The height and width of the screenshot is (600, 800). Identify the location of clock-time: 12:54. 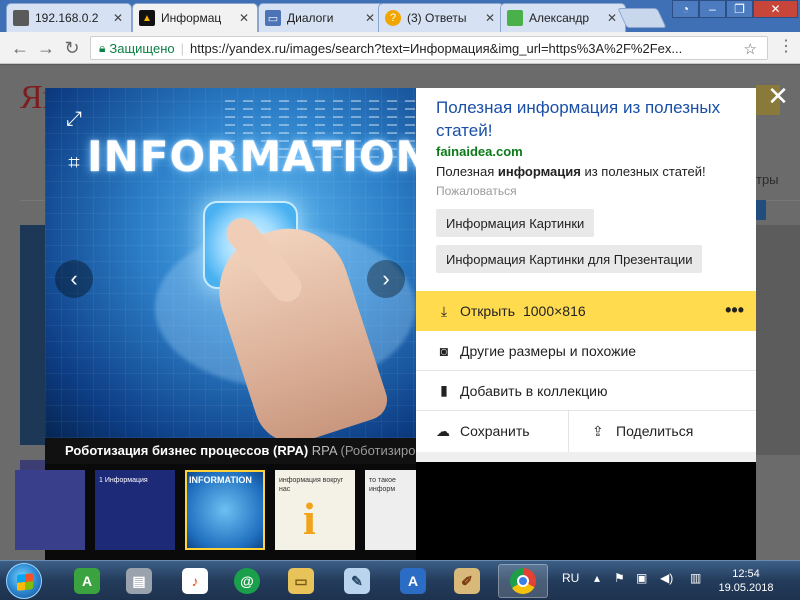
(746, 574).